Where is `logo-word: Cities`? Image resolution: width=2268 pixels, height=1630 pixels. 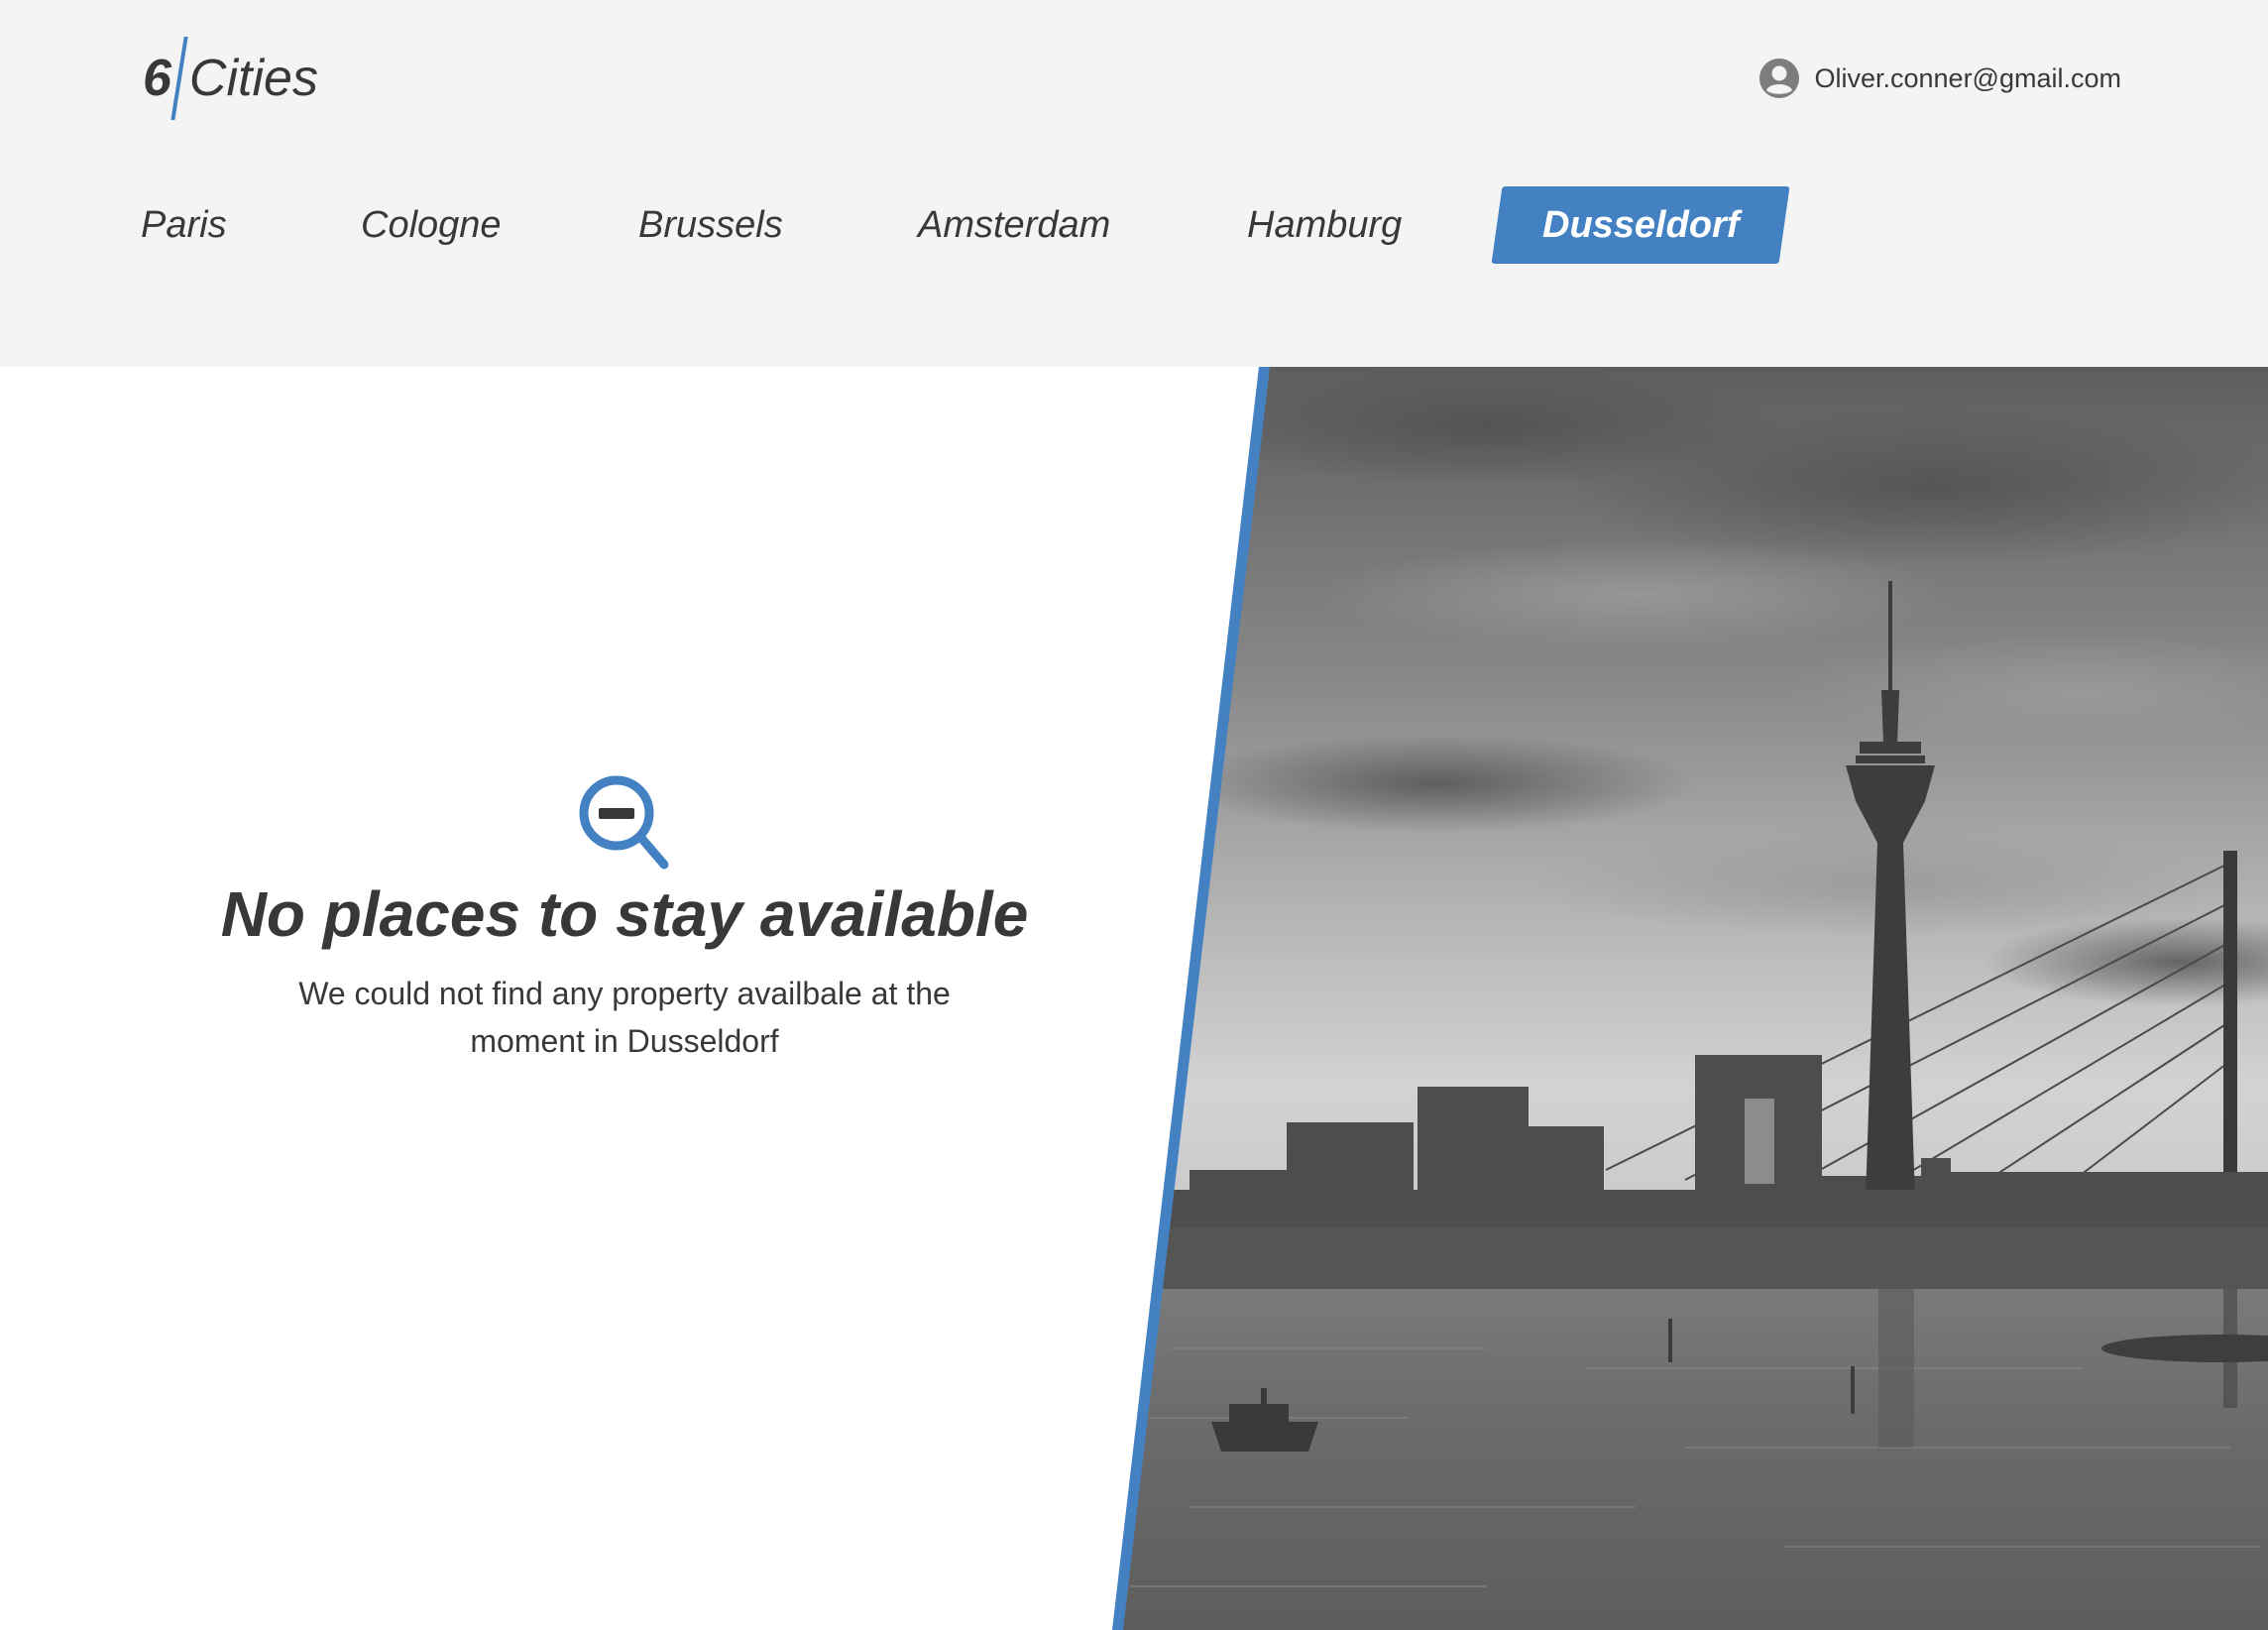 logo-word: Cities is located at coordinates (253, 78).